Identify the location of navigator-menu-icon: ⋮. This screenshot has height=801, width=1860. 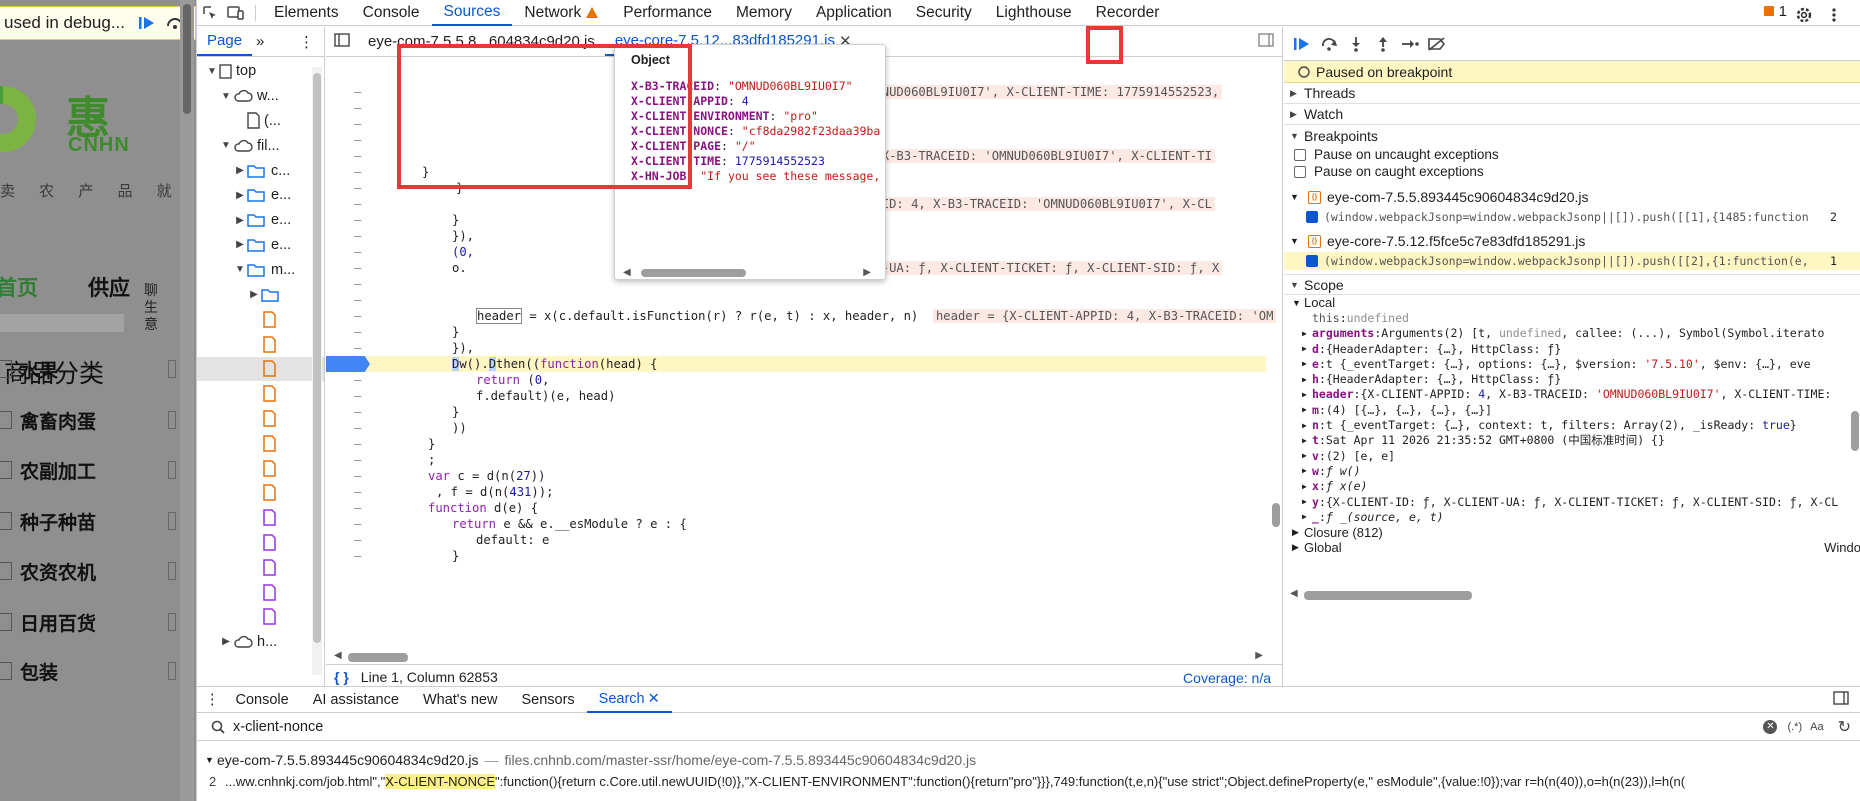
(306, 42).